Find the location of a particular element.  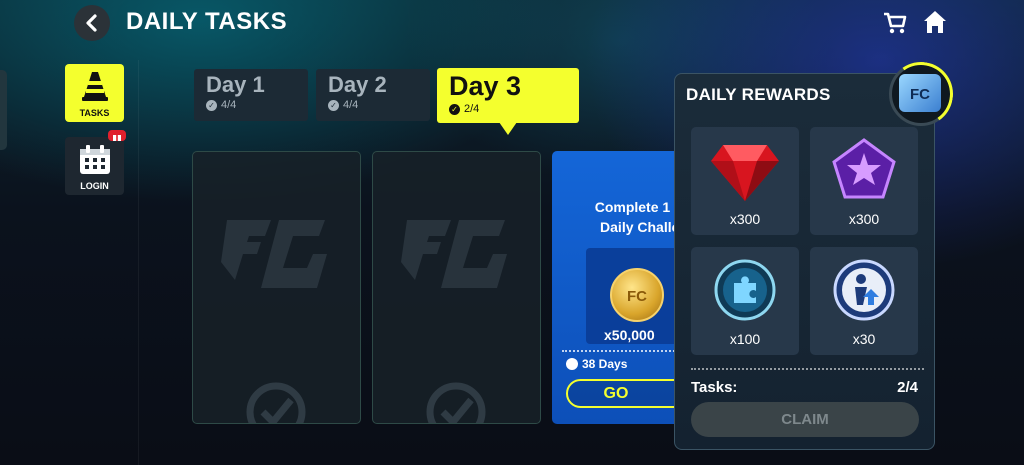

traffic-cone-icon is located at coordinates (95, 86).